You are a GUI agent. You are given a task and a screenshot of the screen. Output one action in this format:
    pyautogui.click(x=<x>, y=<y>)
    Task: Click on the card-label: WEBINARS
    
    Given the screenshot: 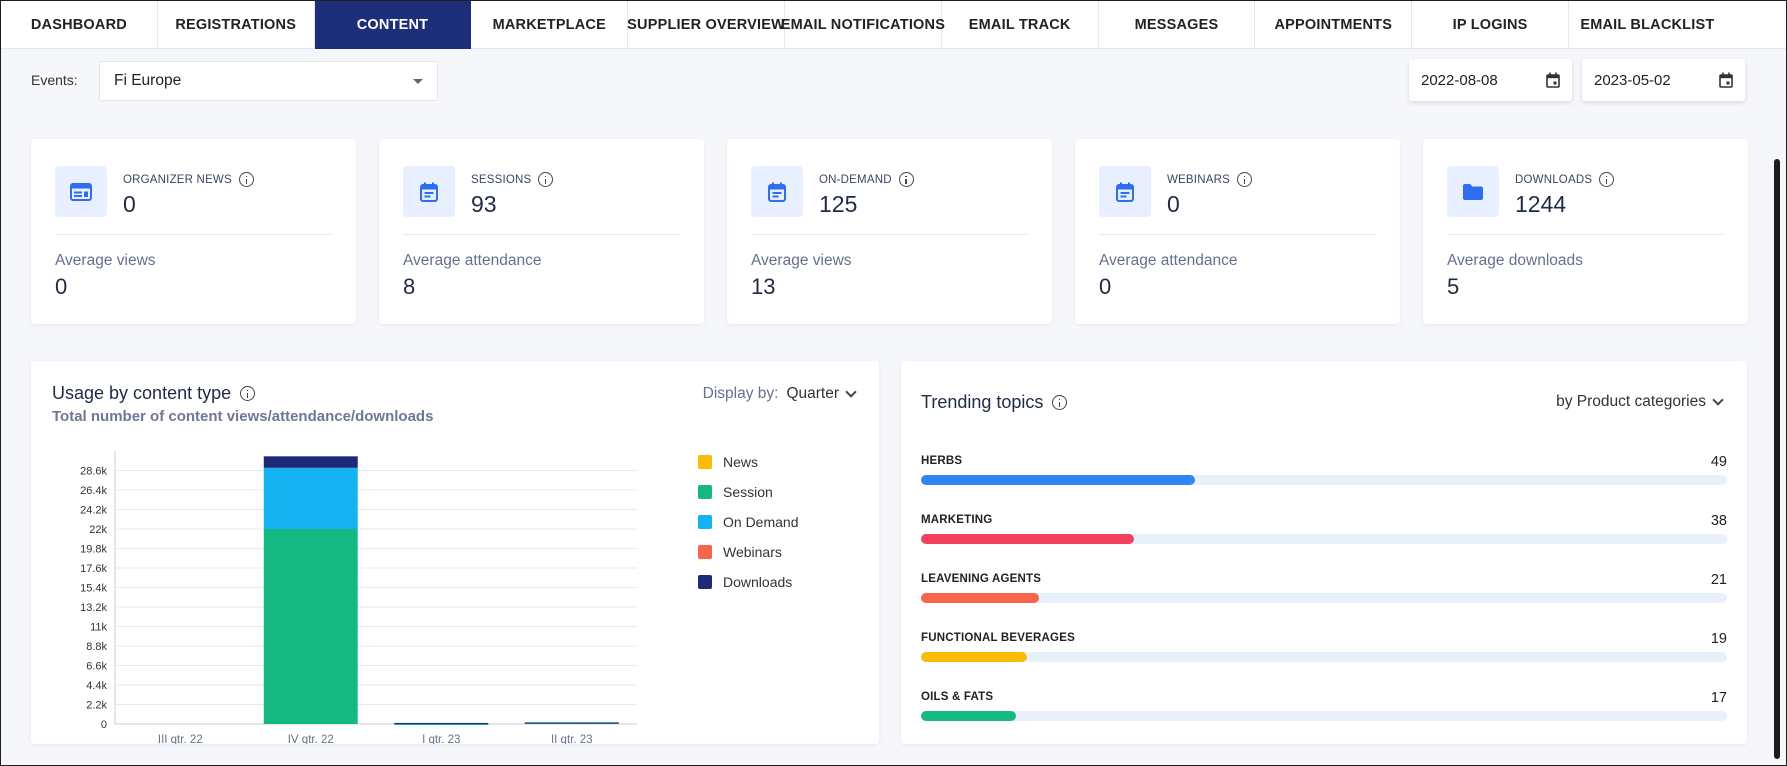 What is the action you would take?
    pyautogui.click(x=1209, y=179)
    